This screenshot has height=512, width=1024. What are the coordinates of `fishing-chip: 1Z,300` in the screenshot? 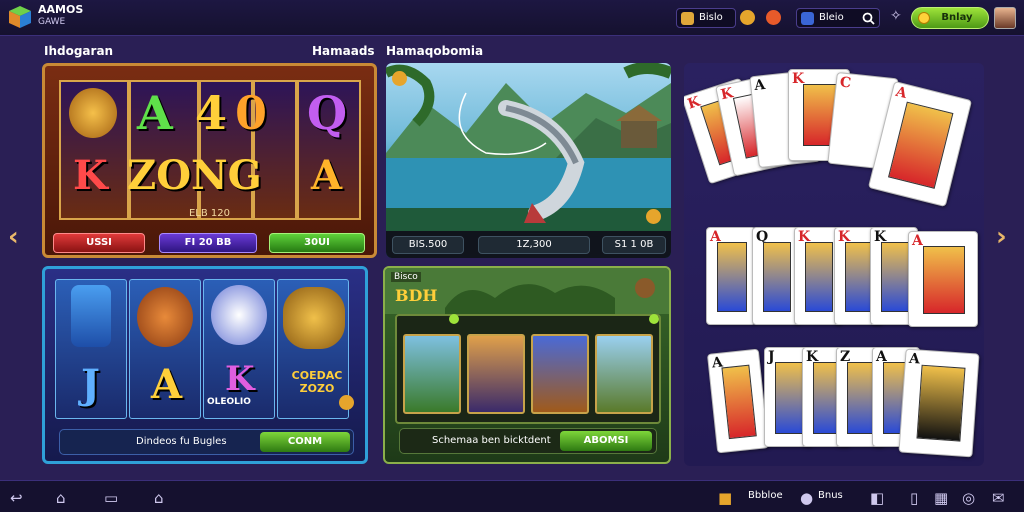 It's located at (534, 245).